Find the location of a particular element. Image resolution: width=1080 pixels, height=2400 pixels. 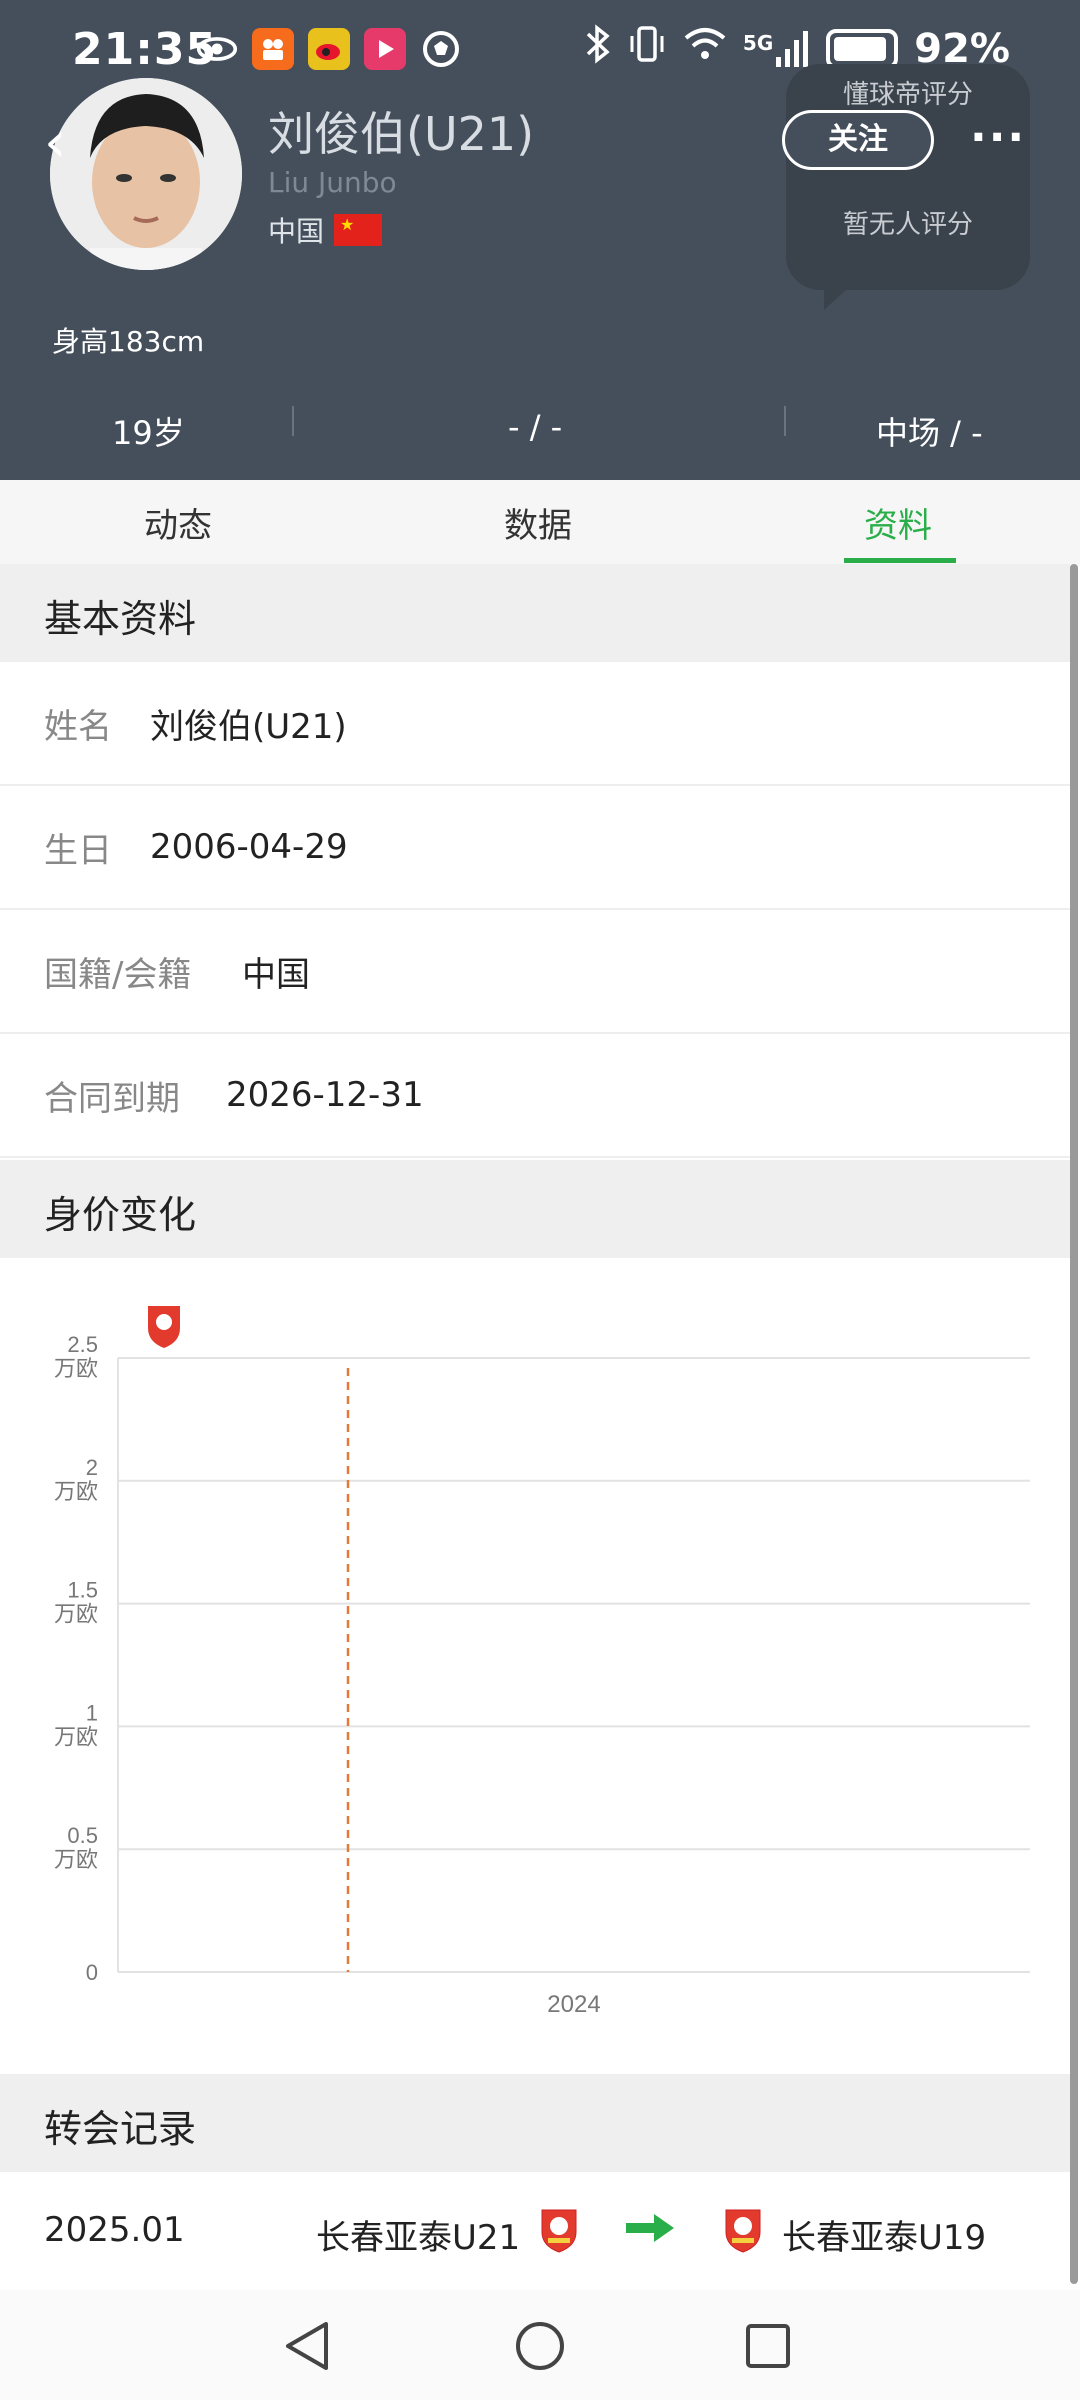

tab-data: 数据 is located at coordinates (538, 522).